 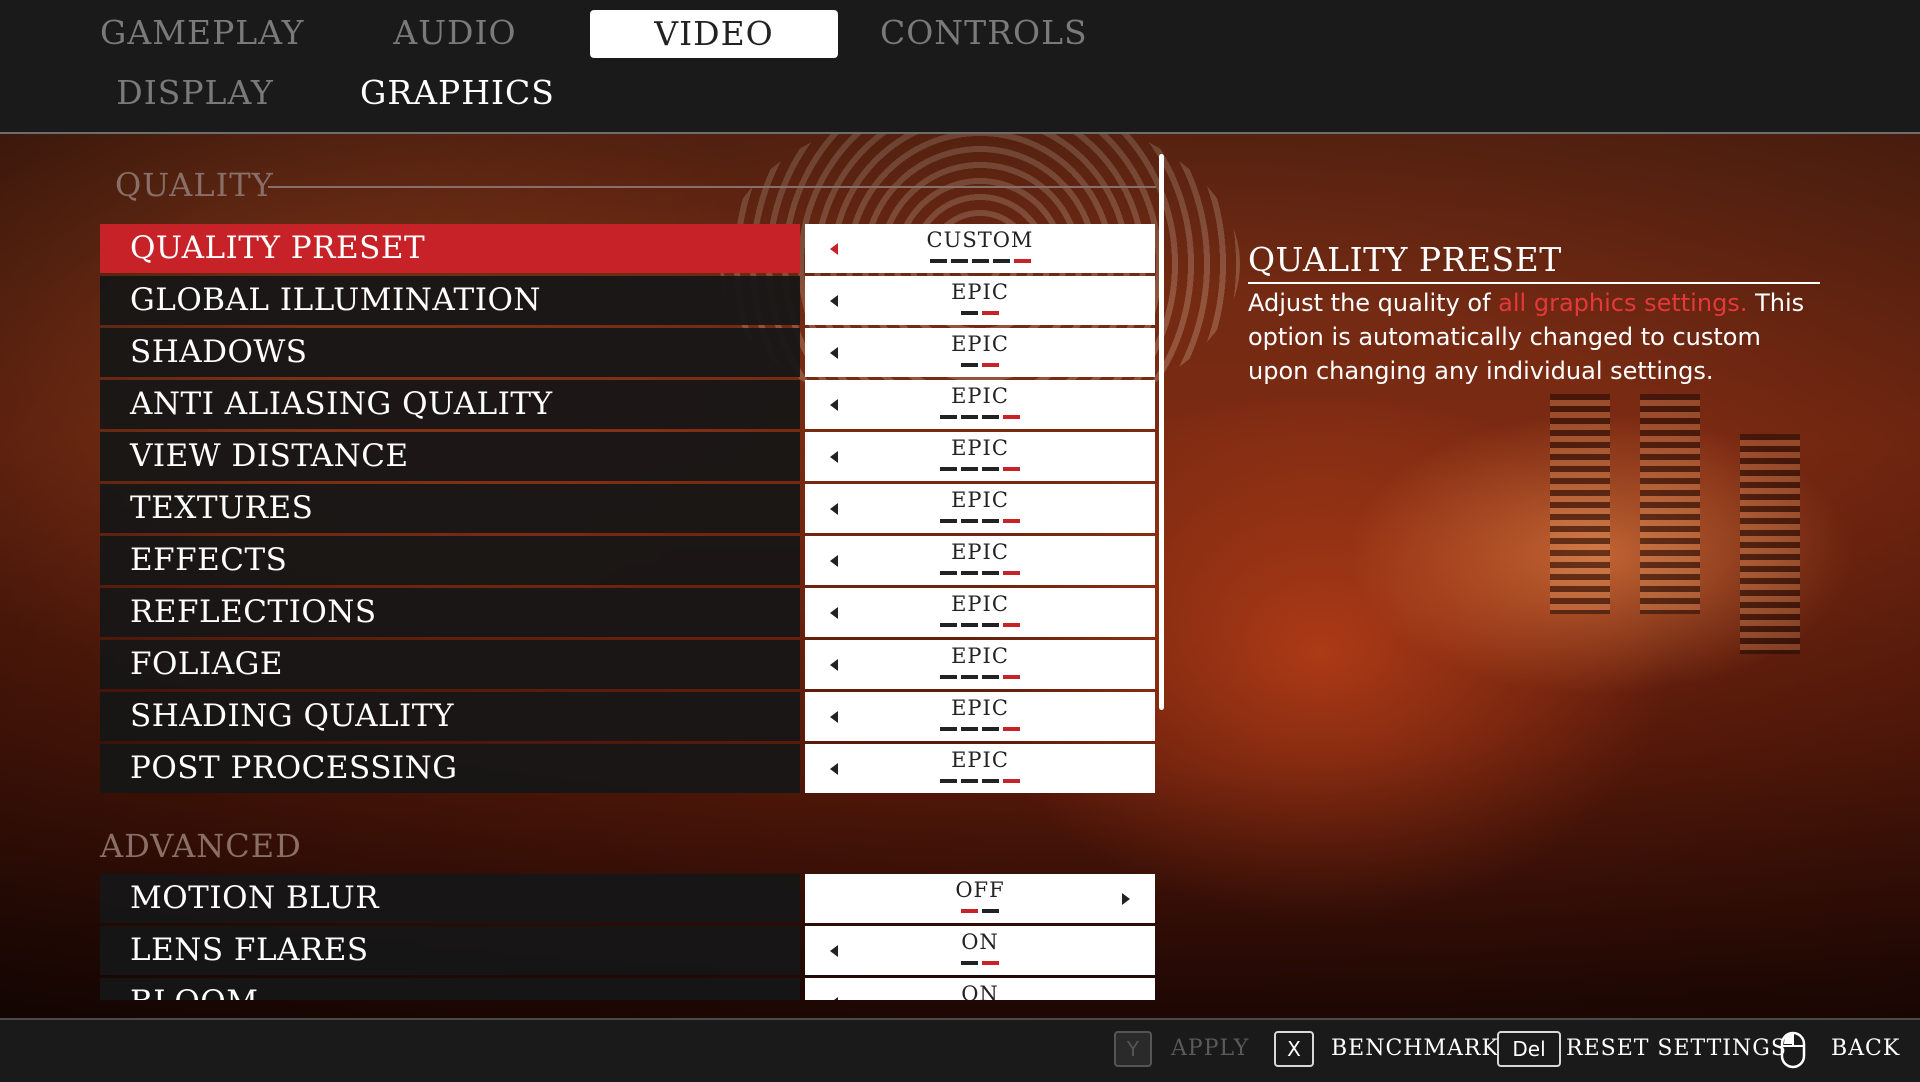 What do you see at coordinates (628, 898) in the screenshot?
I see `setting-row-motion-blur: MOTION BLUR OFF` at bounding box center [628, 898].